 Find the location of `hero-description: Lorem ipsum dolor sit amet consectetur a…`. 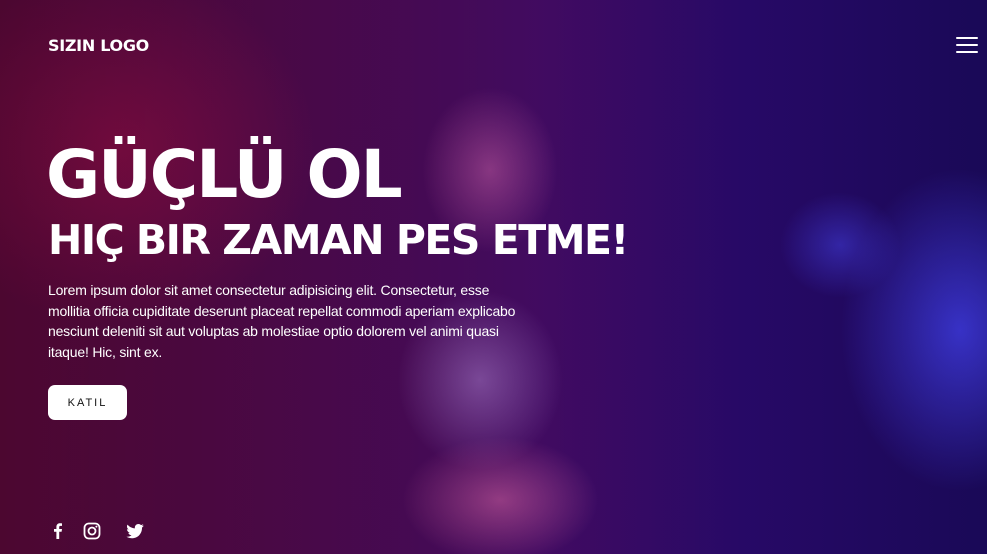

hero-description: Lorem ipsum dolor sit amet consectetur a… is located at coordinates (282, 321).